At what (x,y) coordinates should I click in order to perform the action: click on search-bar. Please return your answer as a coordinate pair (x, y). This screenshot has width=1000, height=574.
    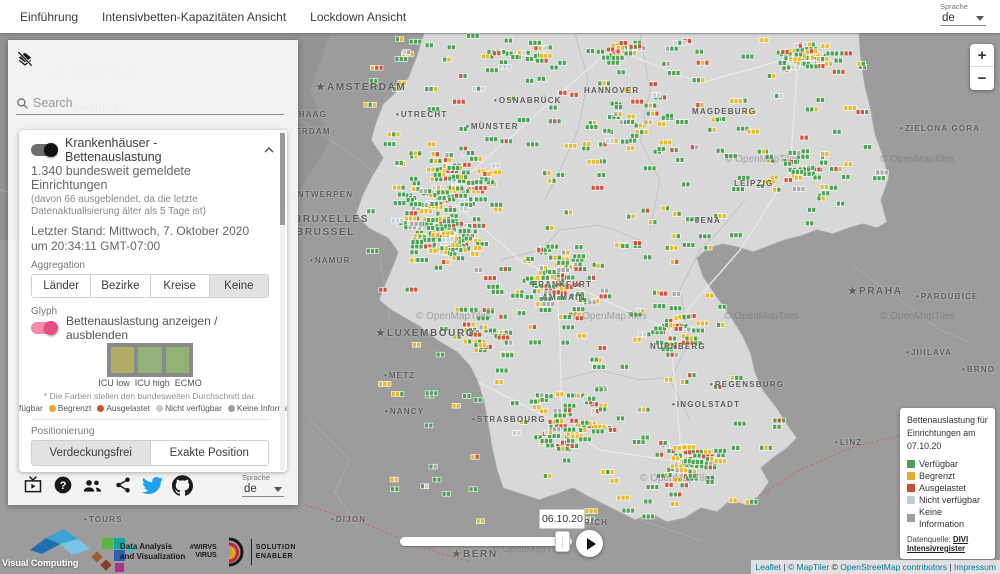
    Looking at the image, I should click on (150, 105).